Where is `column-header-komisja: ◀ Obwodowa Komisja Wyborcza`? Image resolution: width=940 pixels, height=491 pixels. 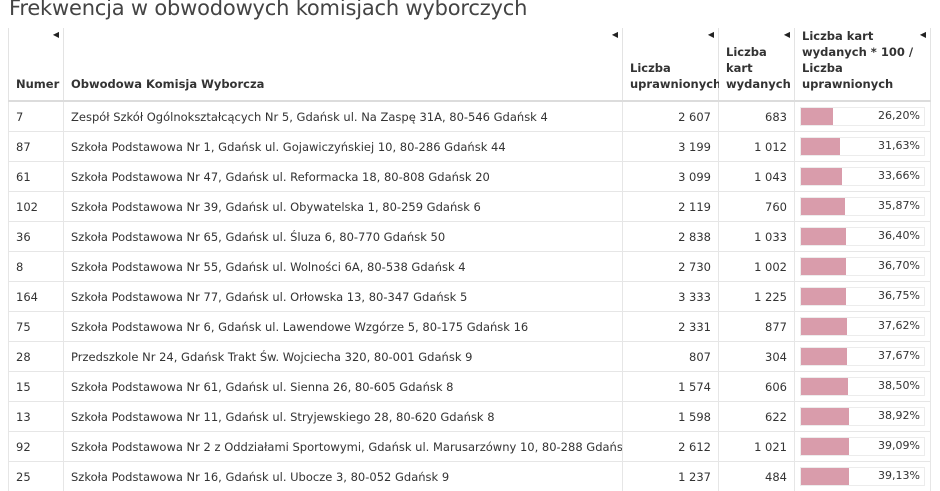
column-header-komisja: ◀ Obwodowa Komisja Wyborcza is located at coordinates (343, 64).